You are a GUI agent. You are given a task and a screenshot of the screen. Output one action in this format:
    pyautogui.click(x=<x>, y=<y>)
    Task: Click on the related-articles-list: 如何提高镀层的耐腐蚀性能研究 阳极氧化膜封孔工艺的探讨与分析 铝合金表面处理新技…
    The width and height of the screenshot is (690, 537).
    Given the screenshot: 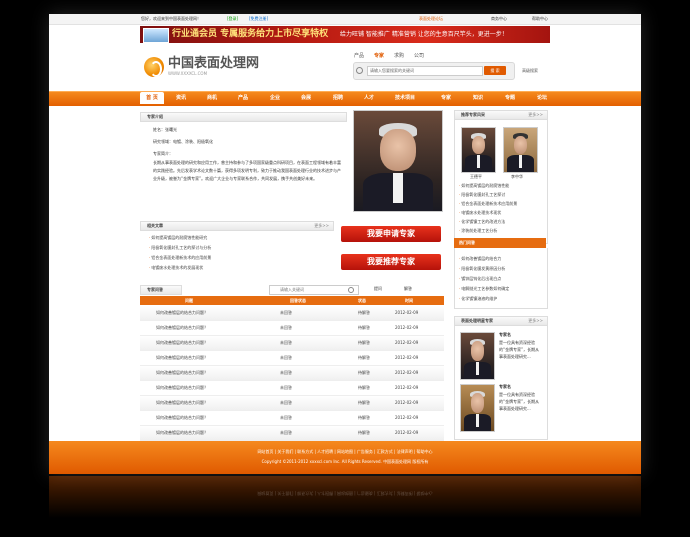 What is the action you would take?
    pyautogui.click(x=239, y=253)
    